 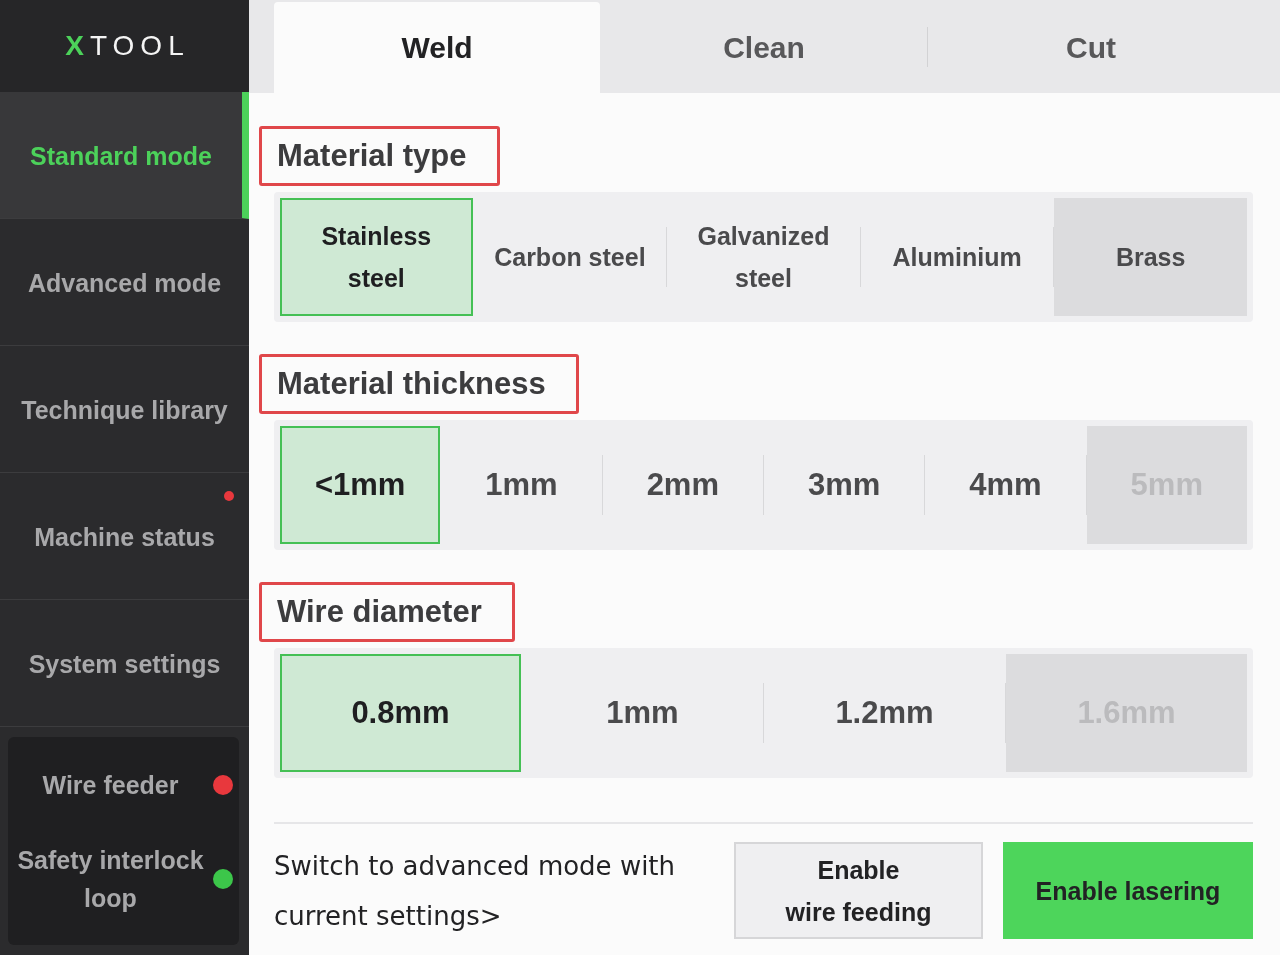 What do you see at coordinates (1091, 47) in the screenshot?
I see `tab: Cut` at bounding box center [1091, 47].